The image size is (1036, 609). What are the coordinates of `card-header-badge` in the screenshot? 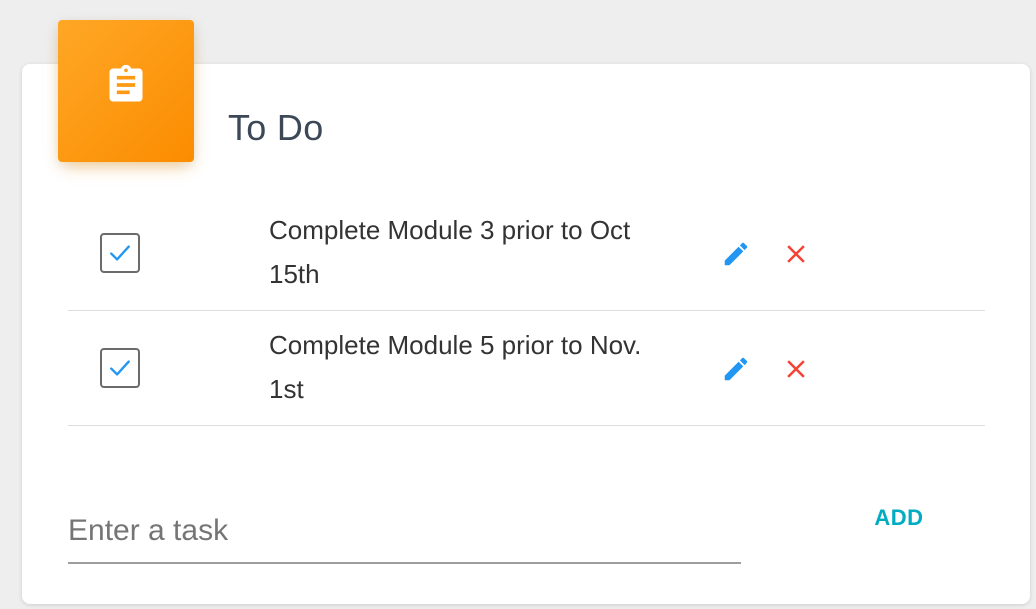 It's located at (126, 91).